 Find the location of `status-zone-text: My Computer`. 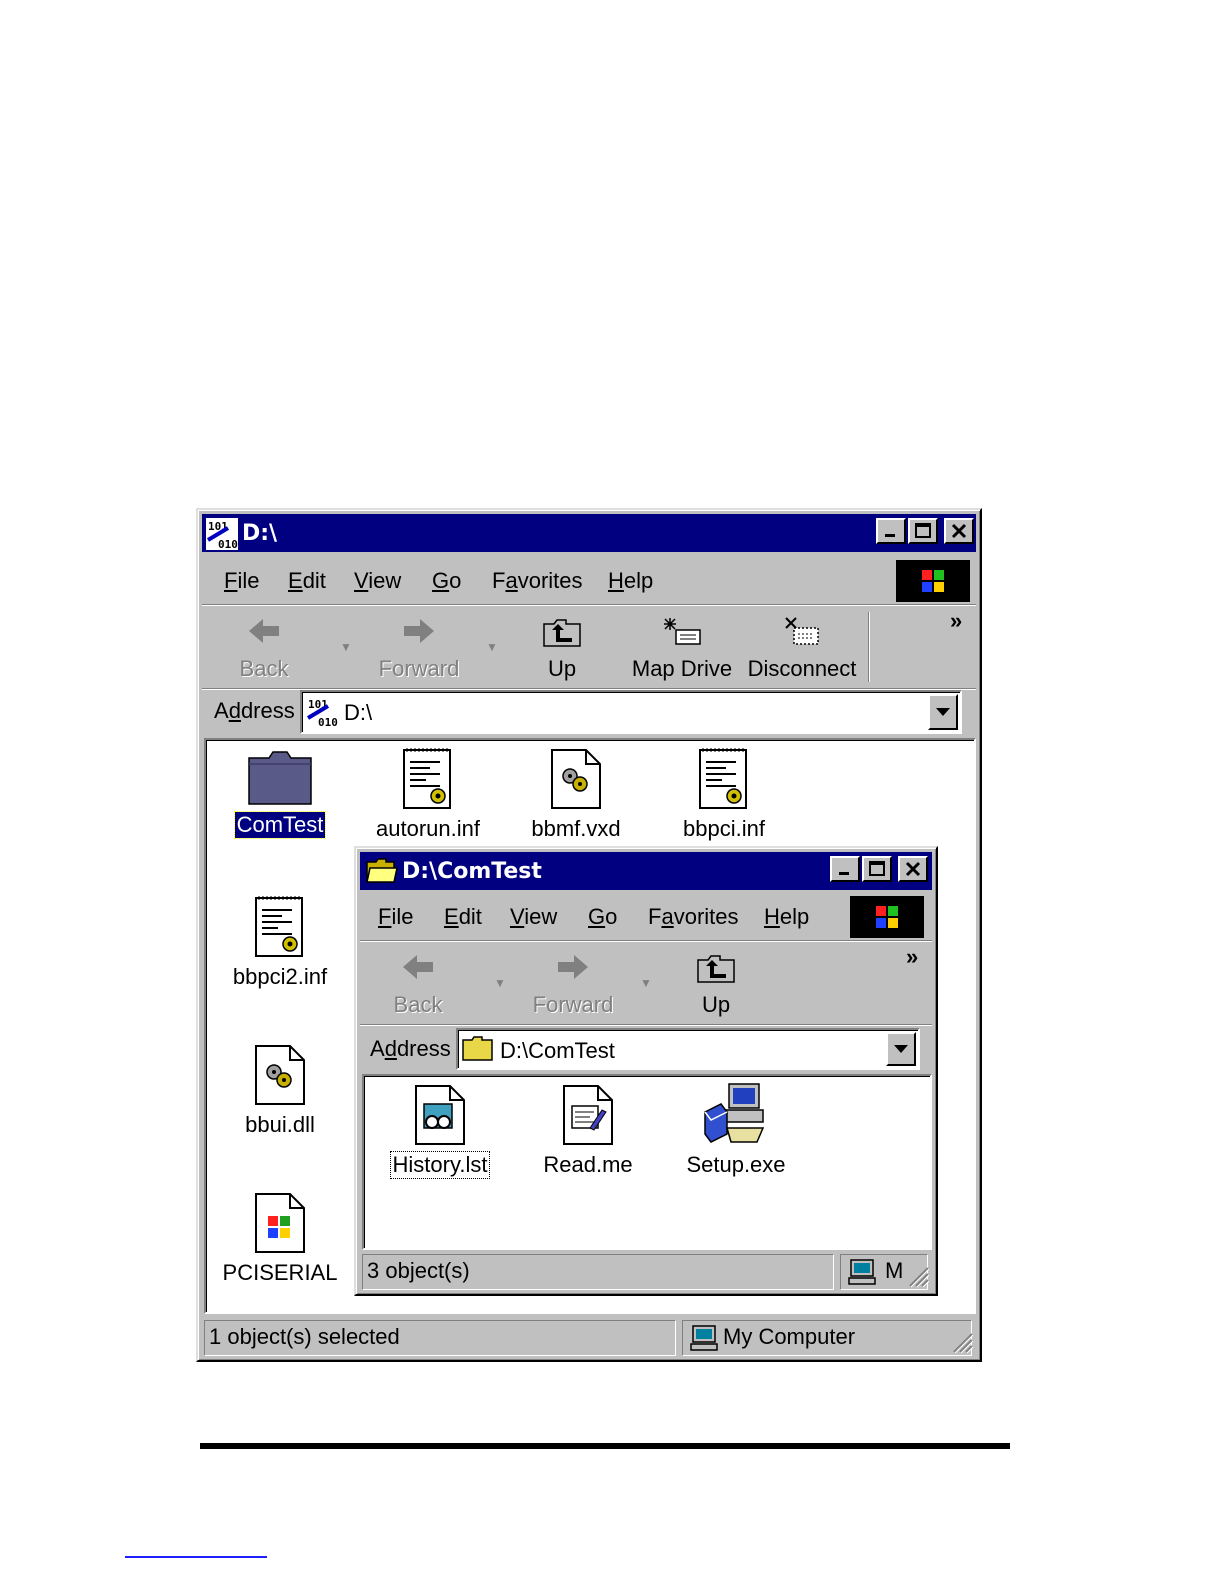

status-zone-text: My Computer is located at coordinates (789, 1336).